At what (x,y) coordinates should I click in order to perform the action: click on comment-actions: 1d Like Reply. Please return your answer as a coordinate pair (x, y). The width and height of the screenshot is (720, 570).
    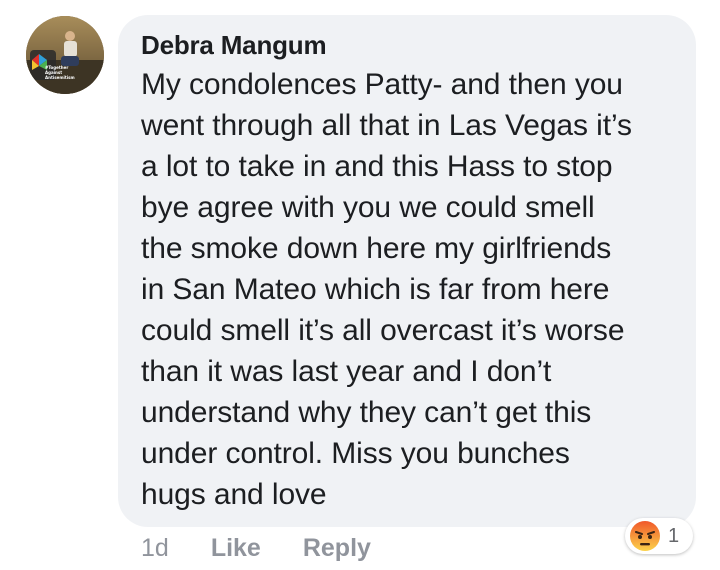
    Looking at the image, I should click on (256, 548).